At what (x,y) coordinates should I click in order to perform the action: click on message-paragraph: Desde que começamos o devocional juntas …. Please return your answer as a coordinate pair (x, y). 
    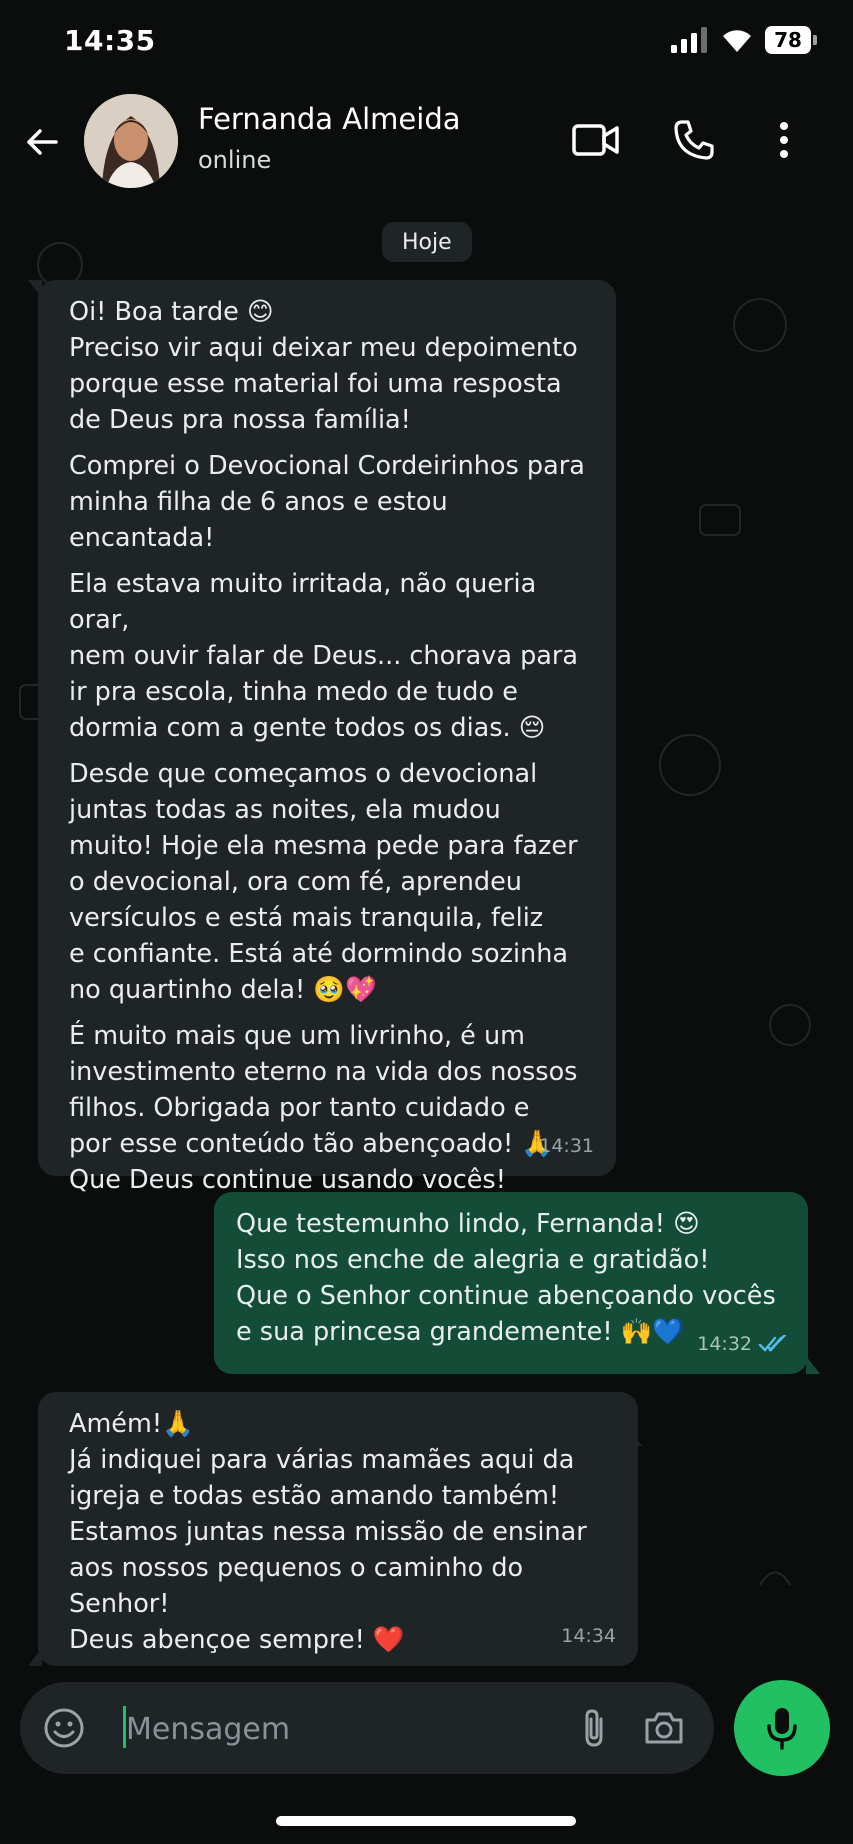
    Looking at the image, I should click on (323, 882).